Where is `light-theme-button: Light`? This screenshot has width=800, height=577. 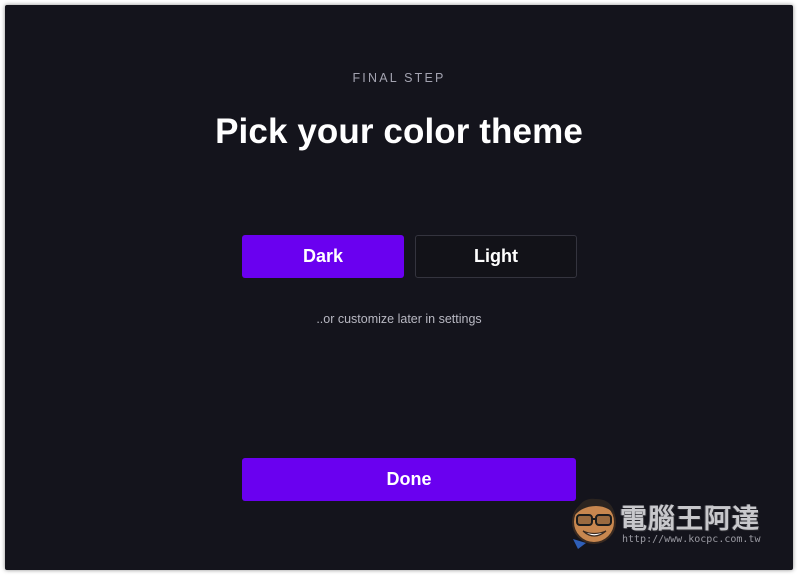
light-theme-button: Light is located at coordinates (496, 256).